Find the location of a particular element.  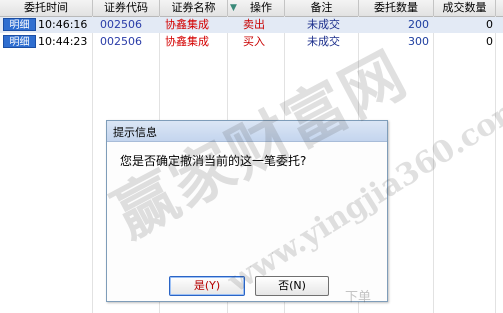

cell-qty: 200 is located at coordinates (418, 24).